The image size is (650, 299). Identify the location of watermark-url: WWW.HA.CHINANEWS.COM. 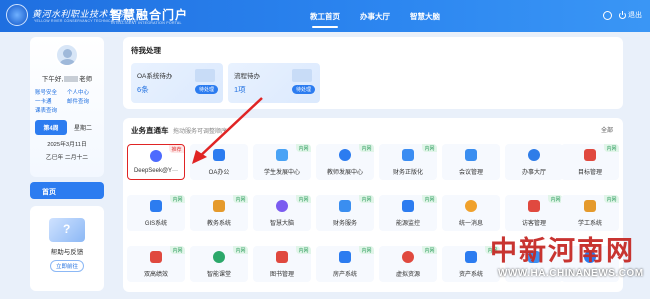
(571, 273).